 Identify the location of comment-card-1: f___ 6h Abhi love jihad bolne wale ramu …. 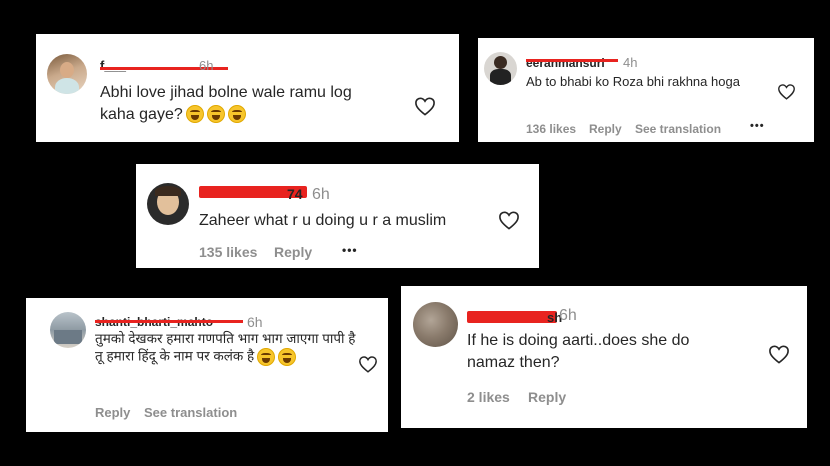
(247, 88).